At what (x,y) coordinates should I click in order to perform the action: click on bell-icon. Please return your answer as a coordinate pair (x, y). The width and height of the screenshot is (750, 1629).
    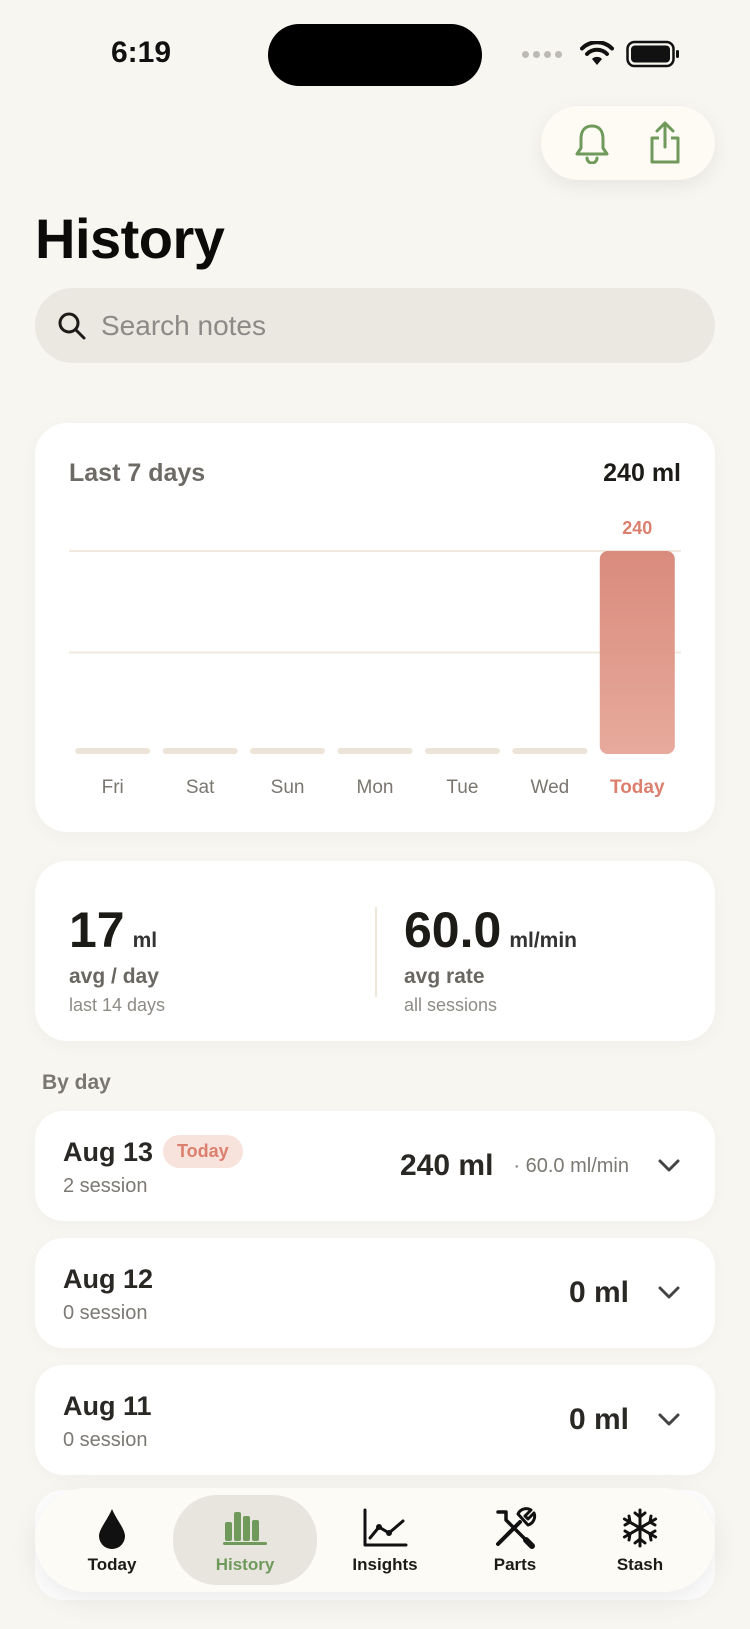
    Looking at the image, I should click on (591, 144).